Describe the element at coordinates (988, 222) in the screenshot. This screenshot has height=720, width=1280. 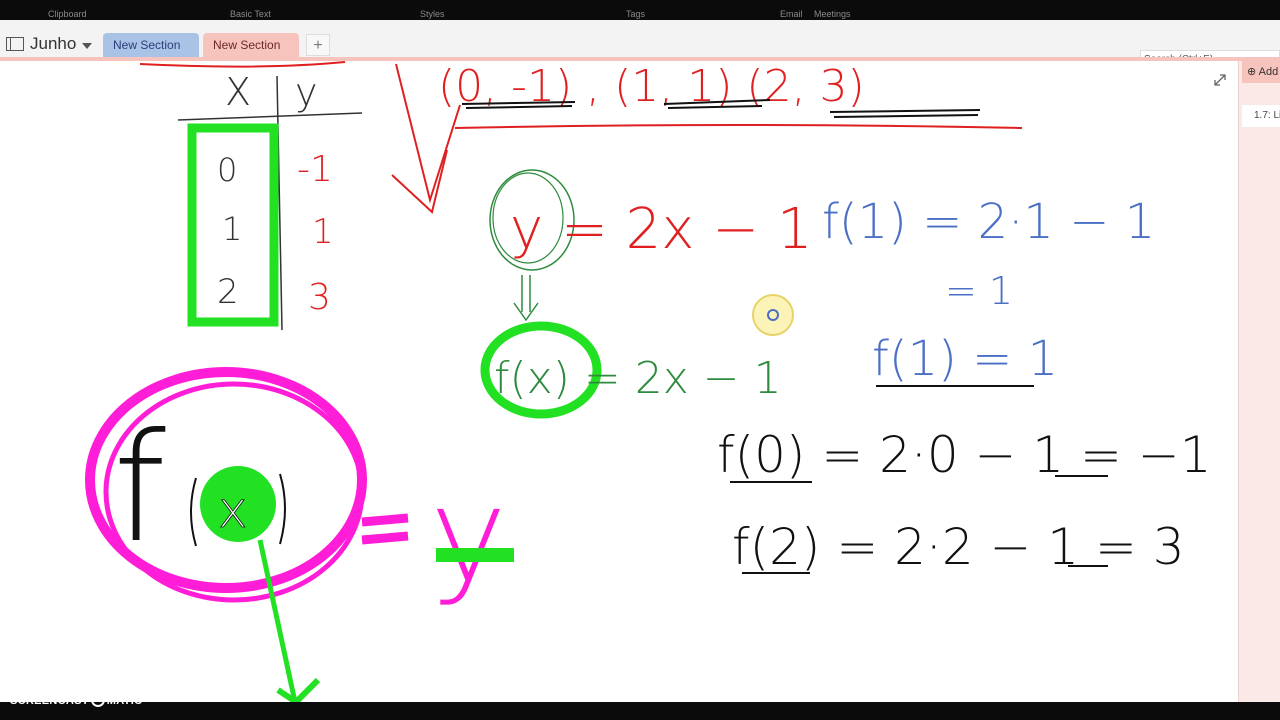
I see `f1-step-1: f(1) = 2·1 − 1` at that location.